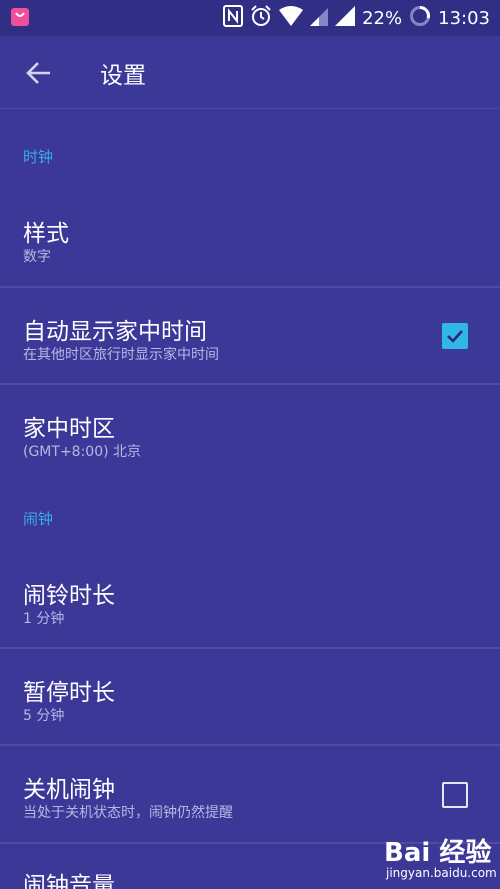  I want to click on section-header-clock: 时钟, so click(38, 157).